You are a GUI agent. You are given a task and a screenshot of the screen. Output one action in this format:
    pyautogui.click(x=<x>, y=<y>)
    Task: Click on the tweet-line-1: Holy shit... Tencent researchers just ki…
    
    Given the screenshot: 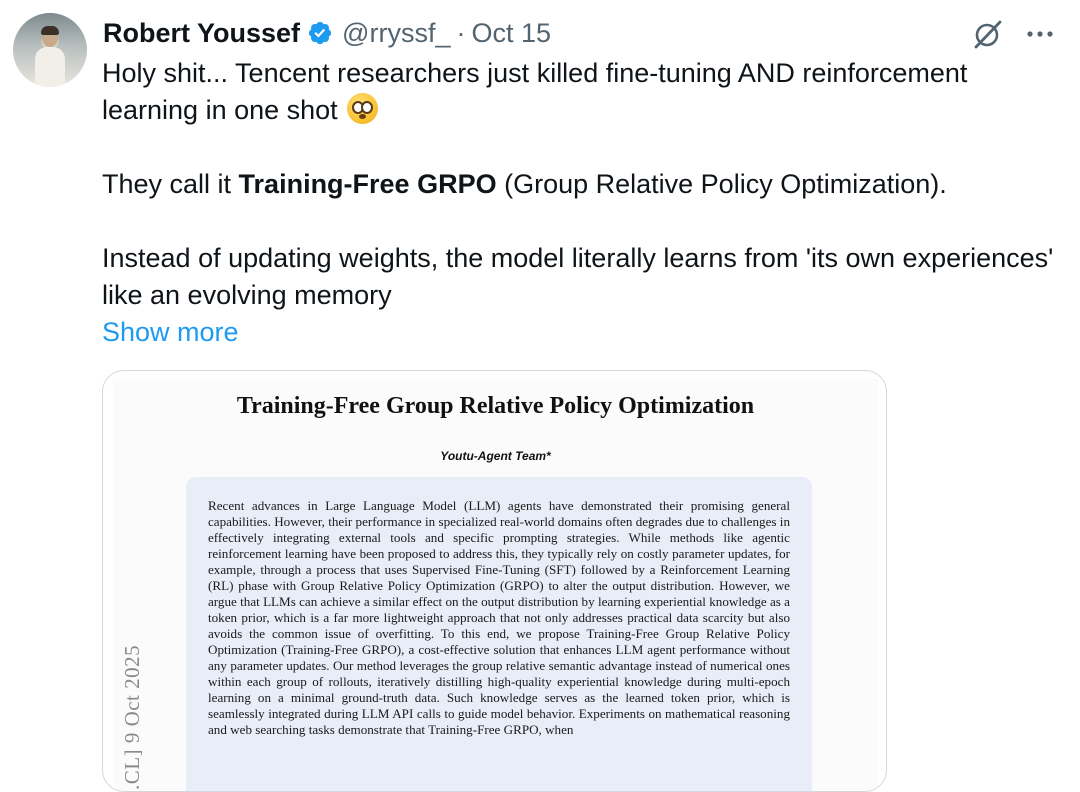 What is the action you would take?
    pyautogui.click(x=535, y=91)
    